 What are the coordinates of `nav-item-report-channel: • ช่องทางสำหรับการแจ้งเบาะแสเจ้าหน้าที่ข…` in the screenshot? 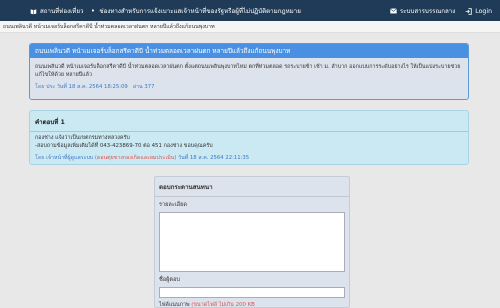 It's located at (195, 11).